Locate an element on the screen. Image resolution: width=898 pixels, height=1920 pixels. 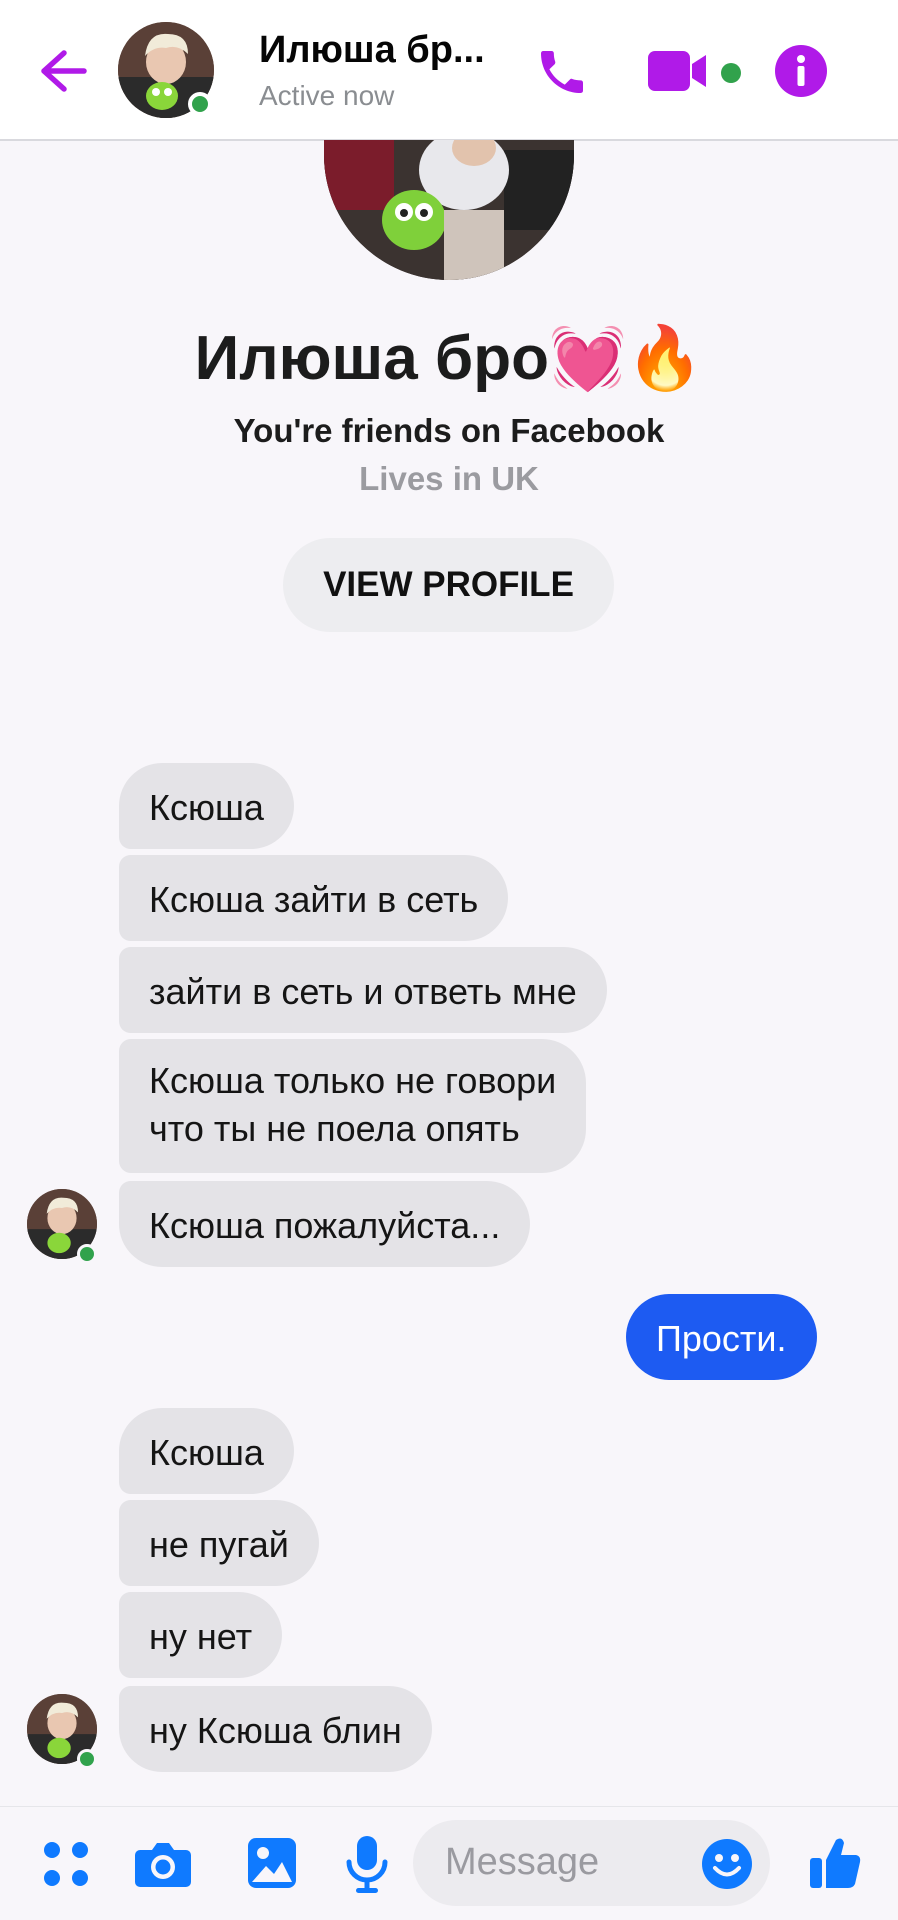
apps-menu-icon is located at coordinates (66, 1864).